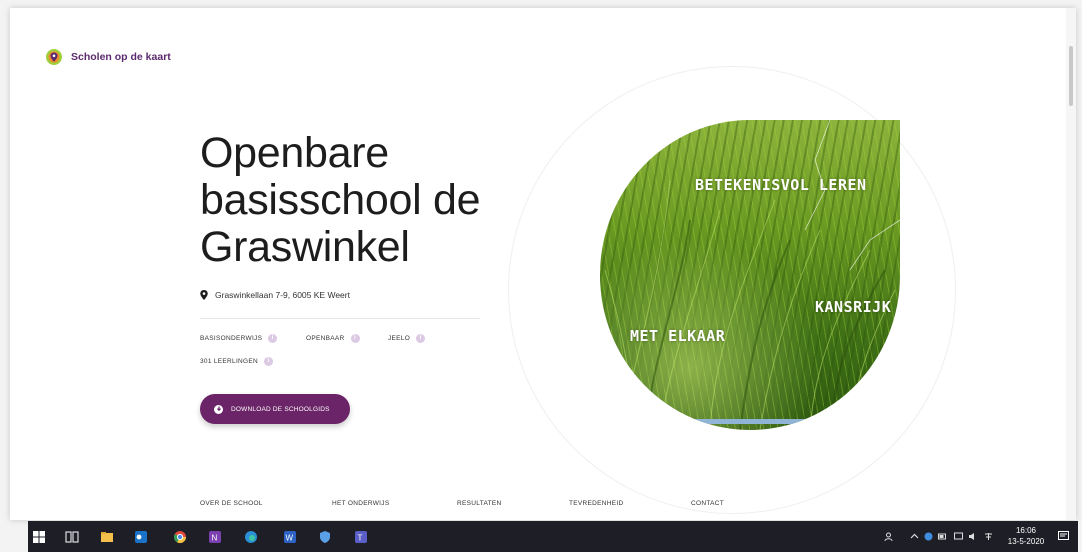 The width and height of the screenshot is (1082, 552). I want to click on svg-text: W, so click(290, 538).